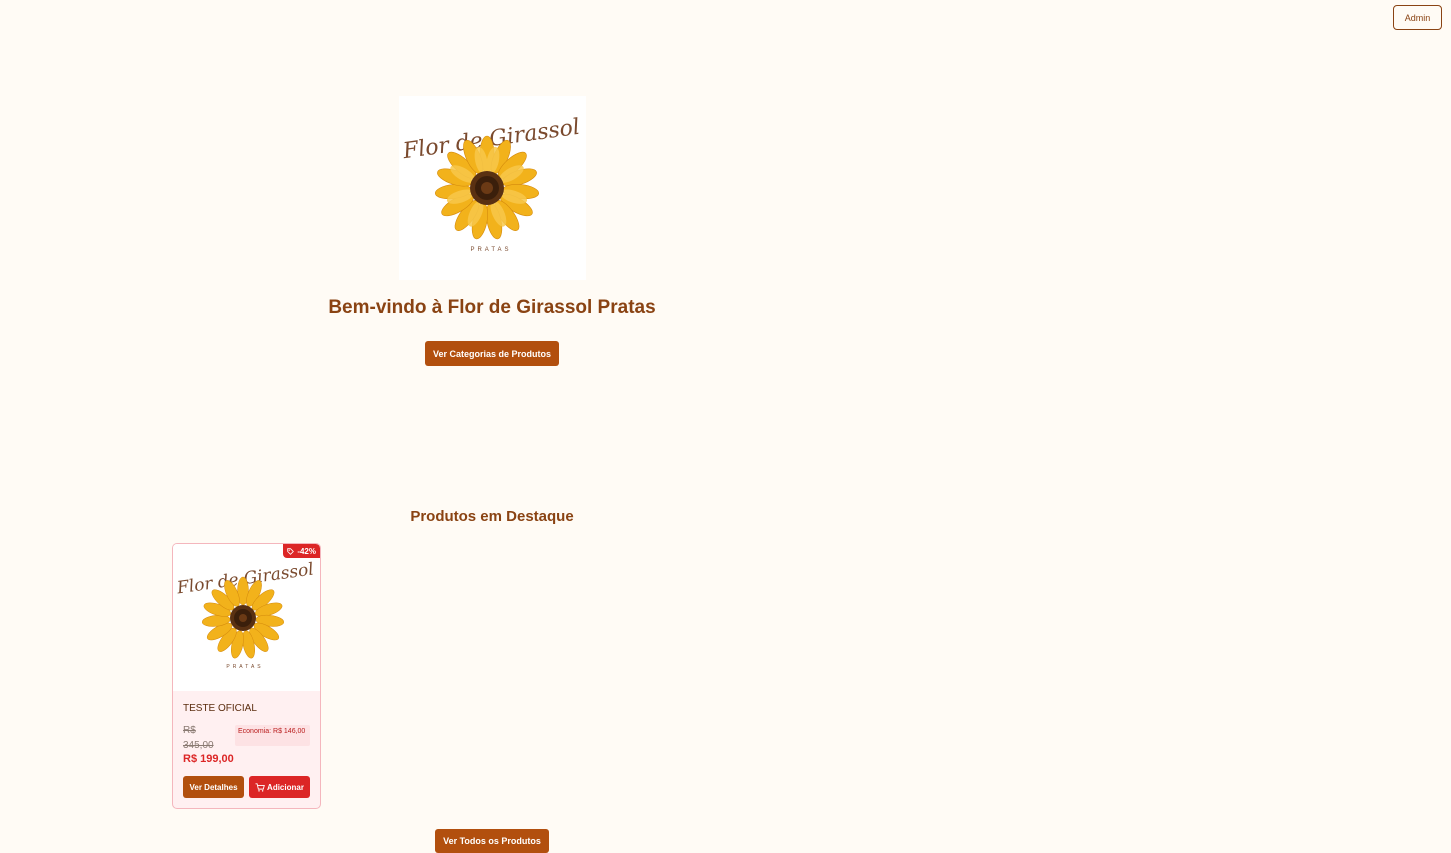 This screenshot has width=1451, height=853. I want to click on product-name: TESTE OFICIAL, so click(220, 708).